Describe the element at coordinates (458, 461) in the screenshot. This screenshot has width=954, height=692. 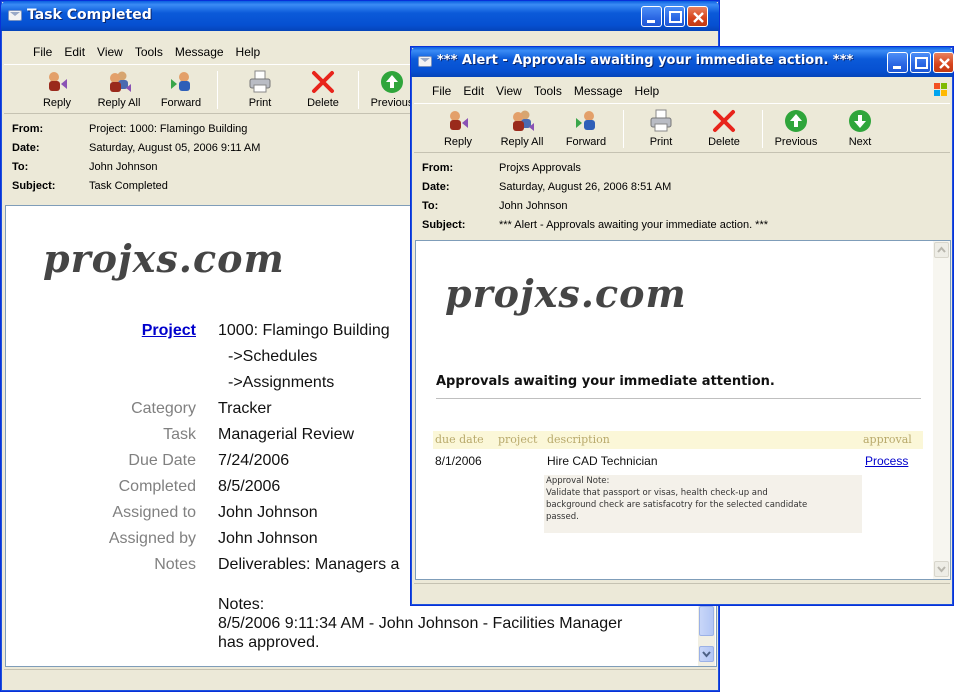
I see `row-due-date: 8/1/2006` at that location.